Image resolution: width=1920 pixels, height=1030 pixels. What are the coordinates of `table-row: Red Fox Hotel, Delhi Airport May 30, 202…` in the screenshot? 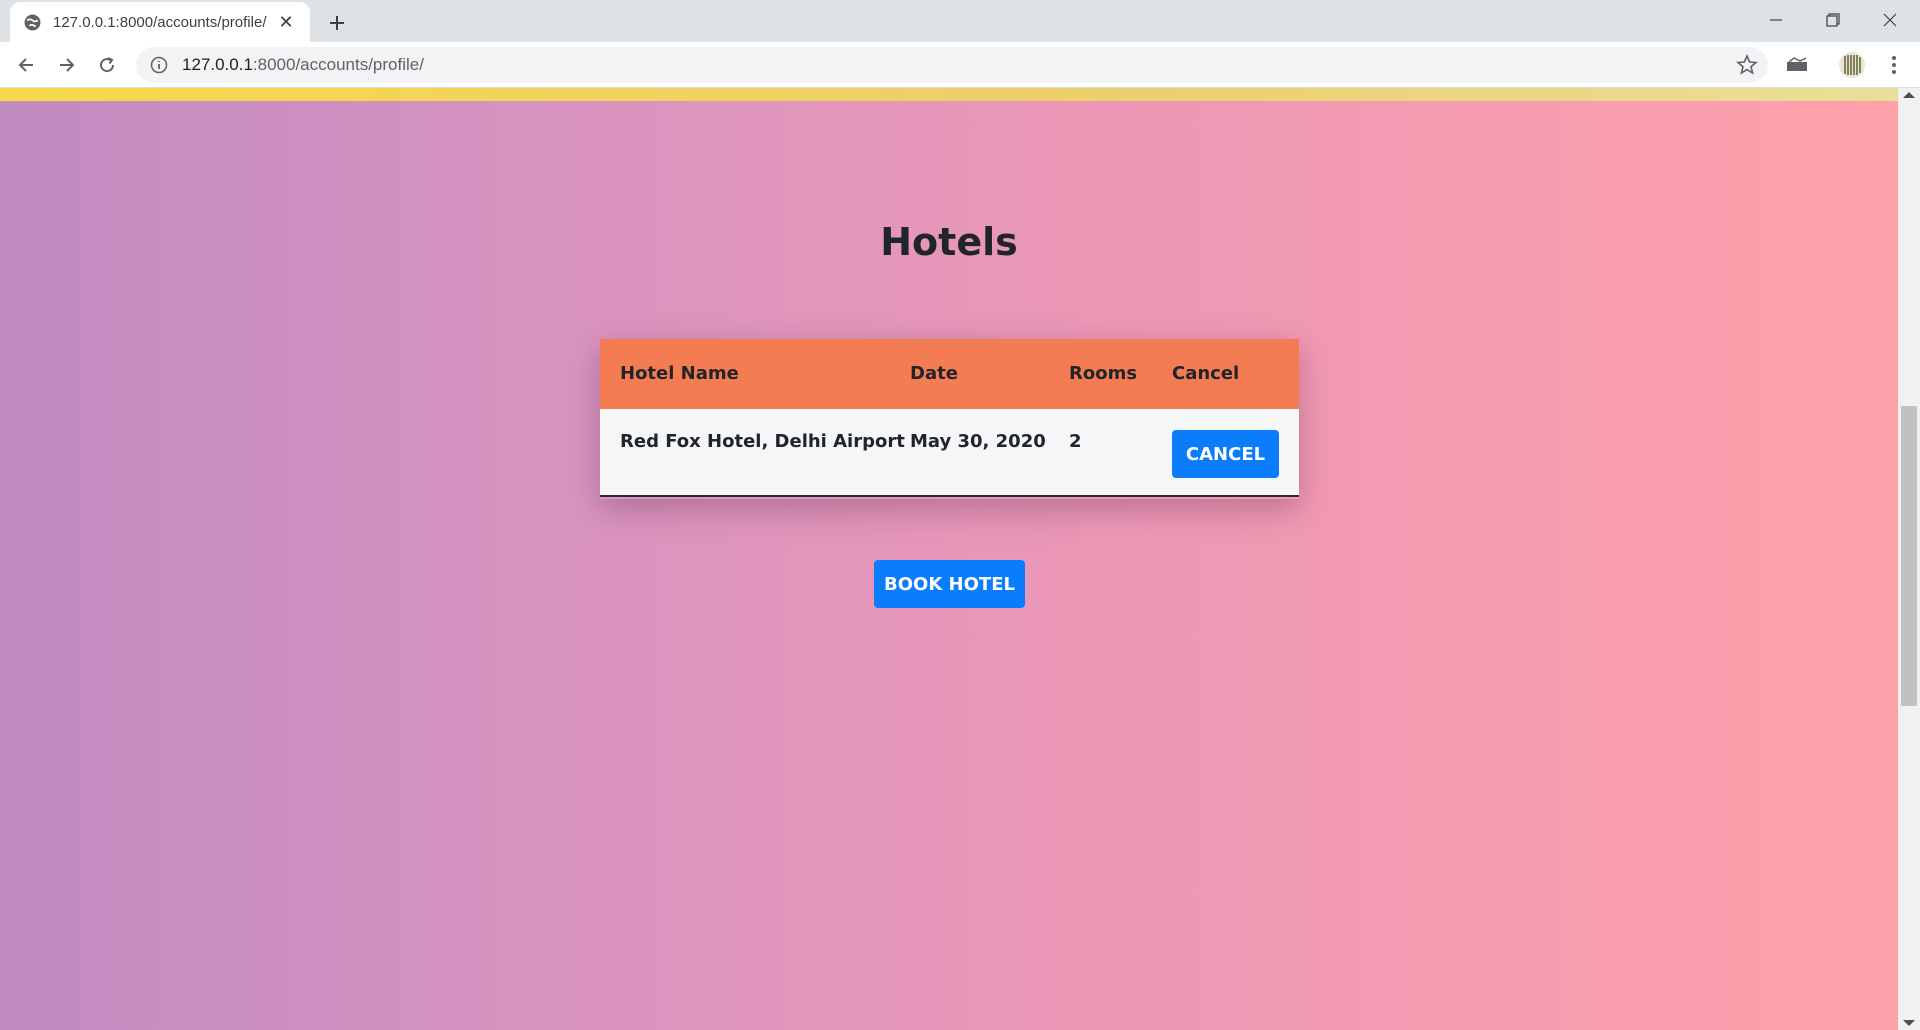 It's located at (949, 453).